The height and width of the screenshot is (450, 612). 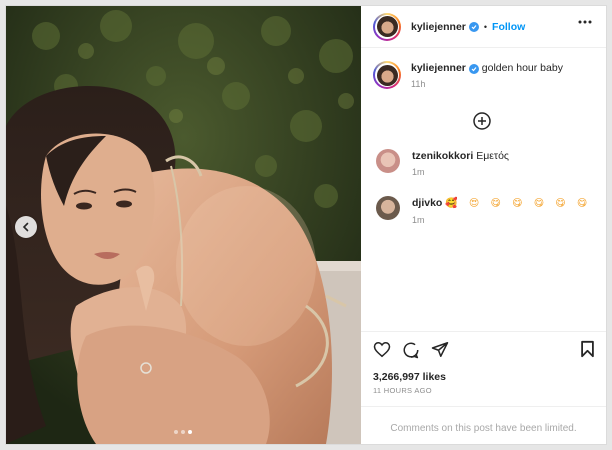 What do you see at coordinates (508, 27) in the screenshot?
I see `follow-button: Follow` at bounding box center [508, 27].